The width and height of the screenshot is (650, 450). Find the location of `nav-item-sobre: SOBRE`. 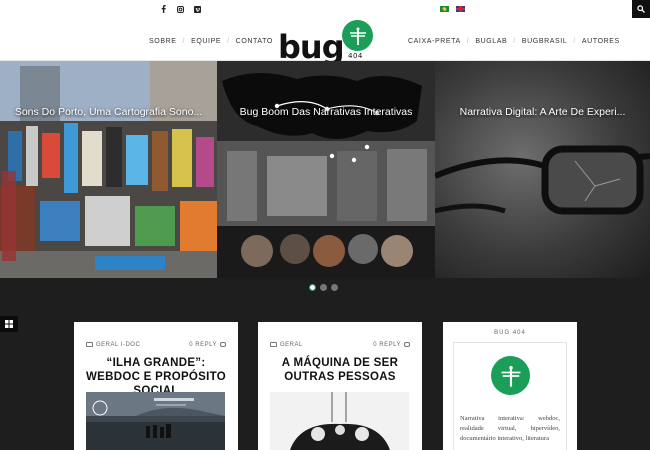

nav-item-sobre: SOBRE is located at coordinates (163, 41).